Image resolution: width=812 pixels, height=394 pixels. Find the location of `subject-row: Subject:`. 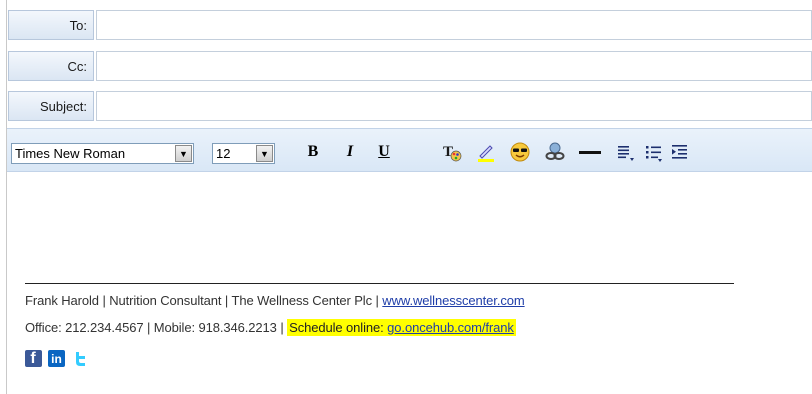

subject-row: Subject: is located at coordinates (410, 107).